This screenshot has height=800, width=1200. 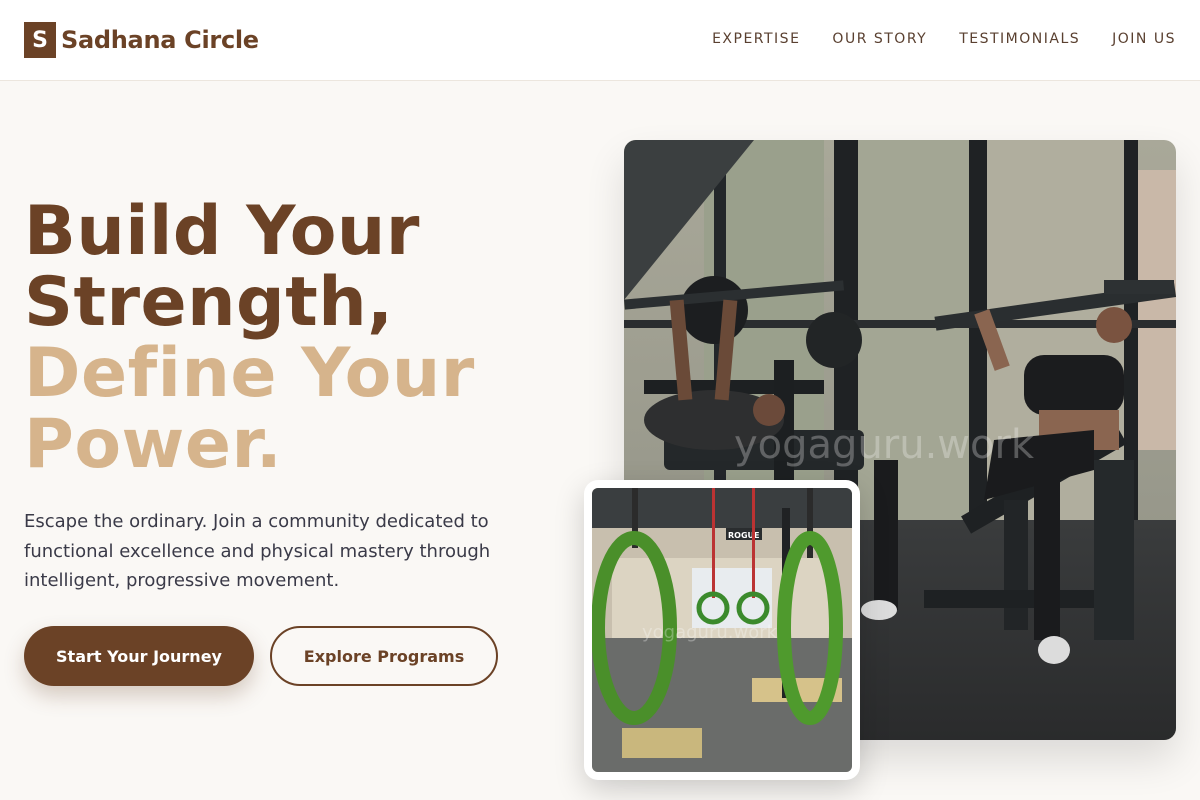 I want to click on hero-secondary-image: ROGUE yogaguru.work, so click(x=722, y=630).